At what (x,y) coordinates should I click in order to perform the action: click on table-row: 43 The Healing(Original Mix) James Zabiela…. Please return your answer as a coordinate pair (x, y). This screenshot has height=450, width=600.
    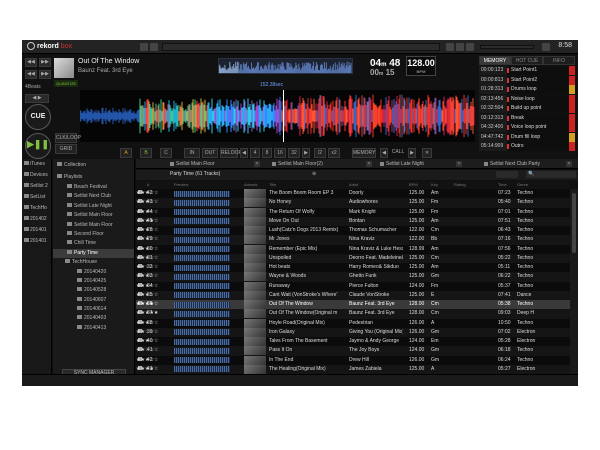
    Looking at the image, I should click on (353, 369).